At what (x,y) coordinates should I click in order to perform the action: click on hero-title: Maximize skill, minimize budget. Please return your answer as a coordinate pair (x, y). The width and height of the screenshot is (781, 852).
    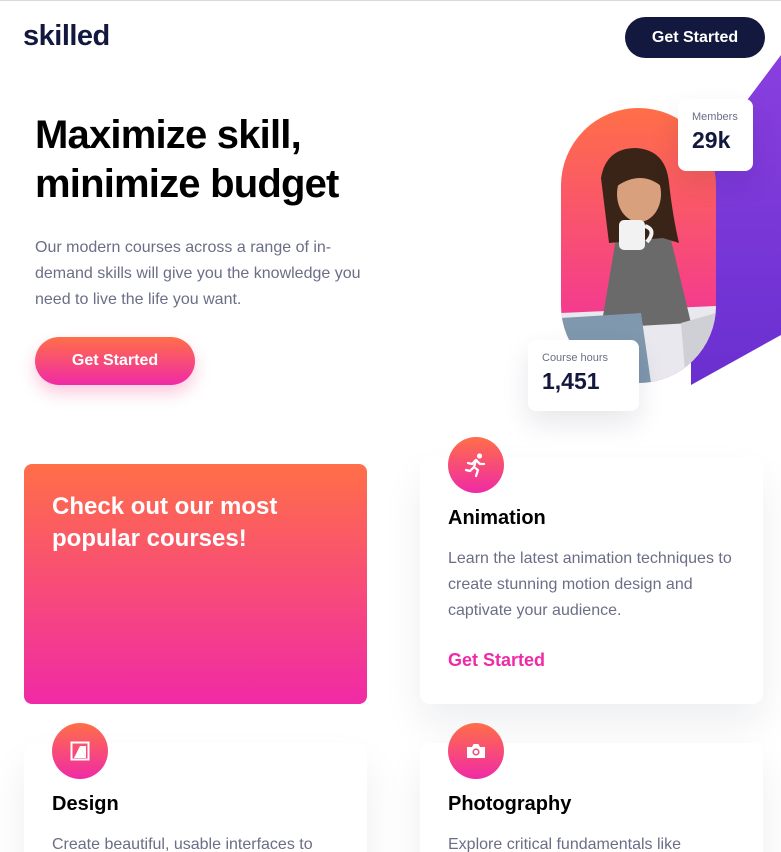
    Looking at the image, I should click on (187, 159).